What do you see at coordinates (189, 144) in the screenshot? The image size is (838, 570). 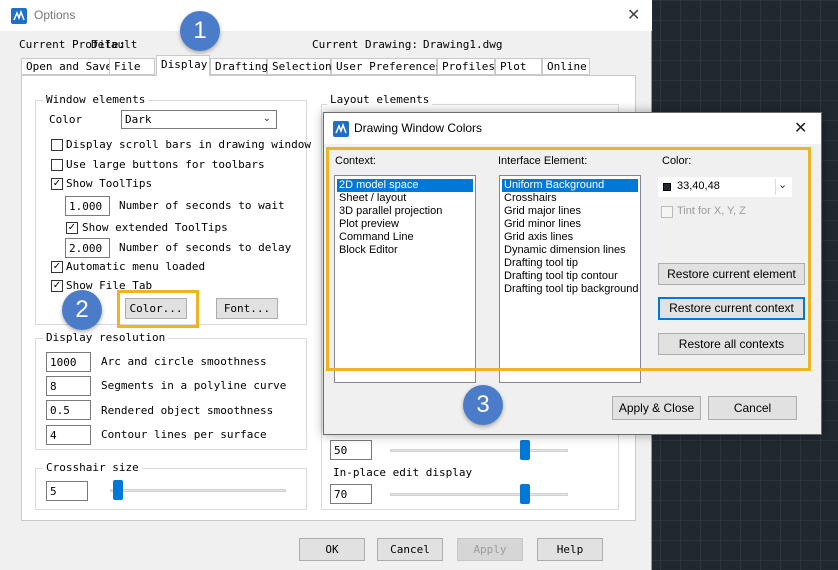 I see `scrollbars-label: Display scroll bars in drawing window` at bounding box center [189, 144].